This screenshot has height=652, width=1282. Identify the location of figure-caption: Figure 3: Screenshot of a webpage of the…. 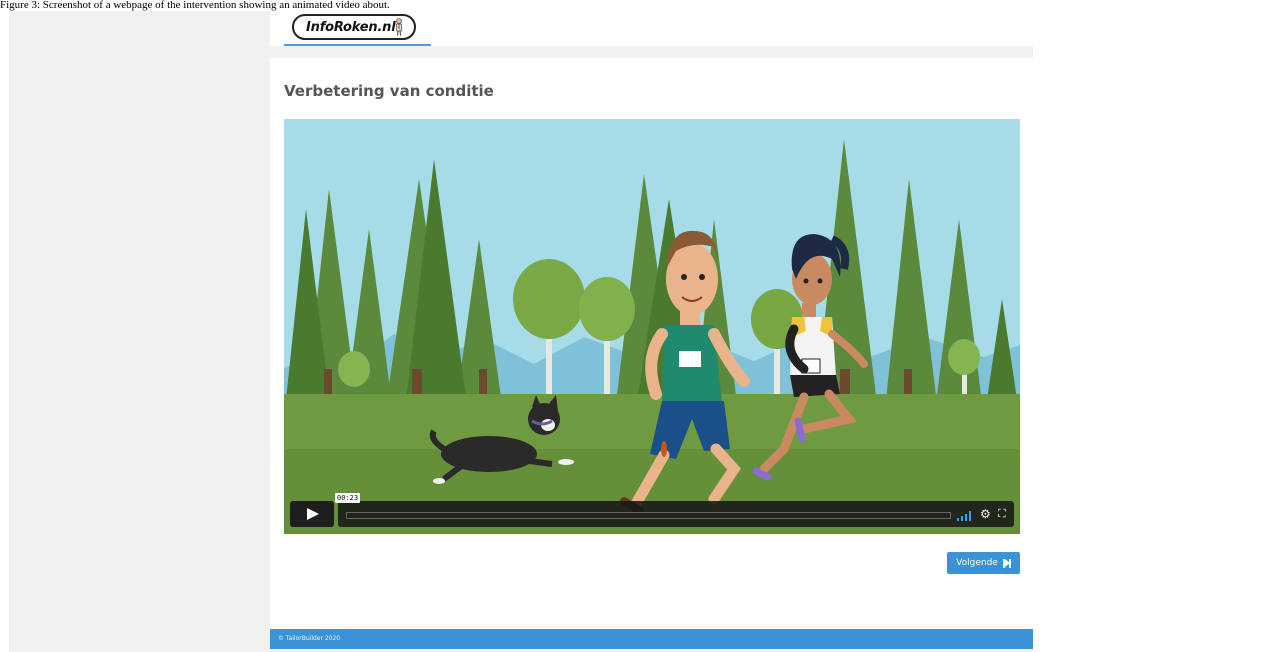
(195, 5).